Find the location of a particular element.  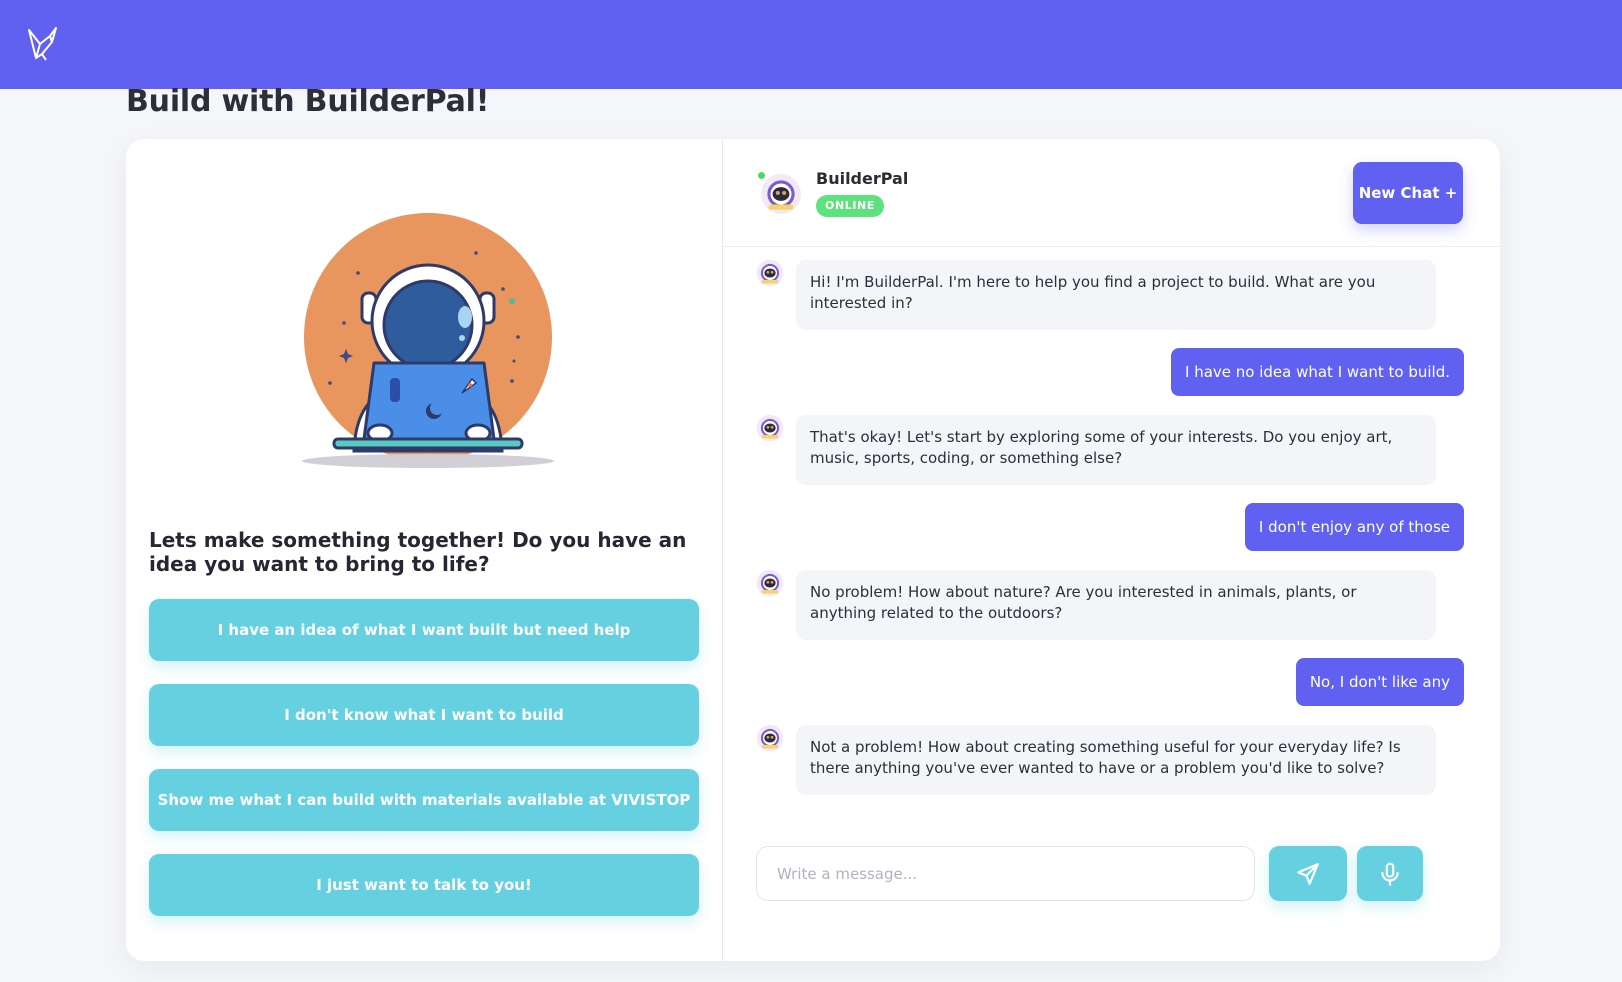

page-title: Build with BuilderPal! is located at coordinates (308, 101).